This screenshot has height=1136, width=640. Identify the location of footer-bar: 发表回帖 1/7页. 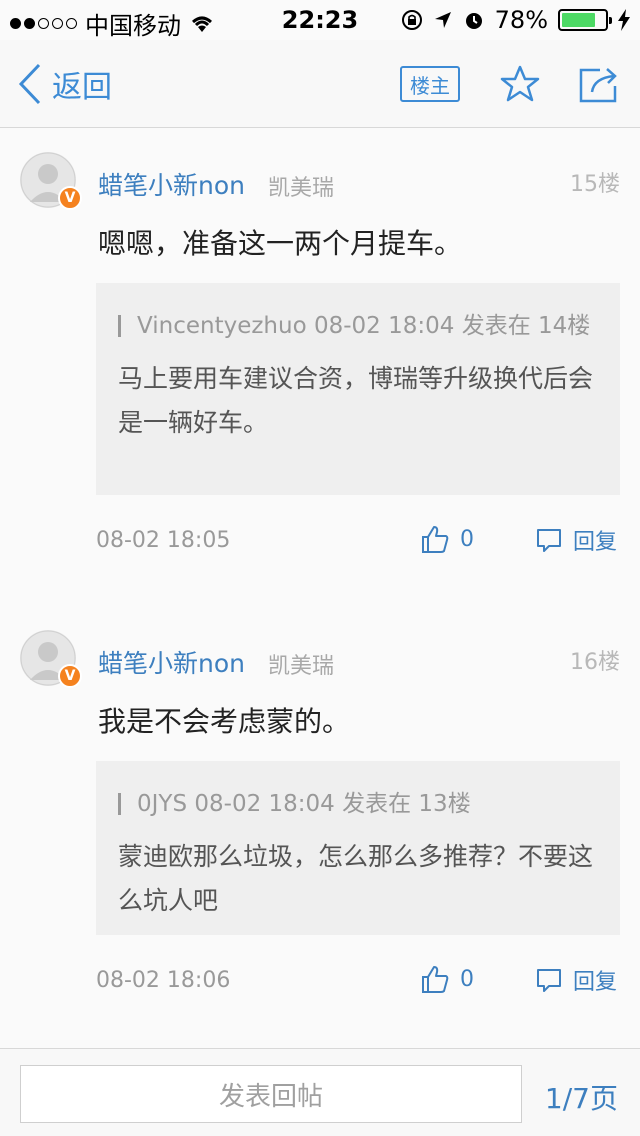
(320, 1092).